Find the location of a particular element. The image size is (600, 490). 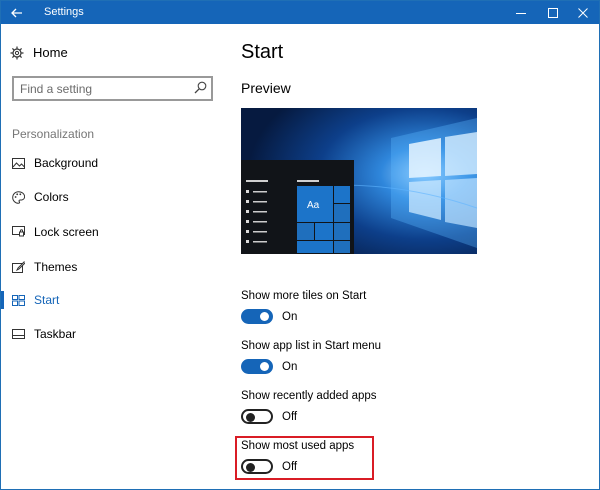

image-icon is located at coordinates (18, 163).